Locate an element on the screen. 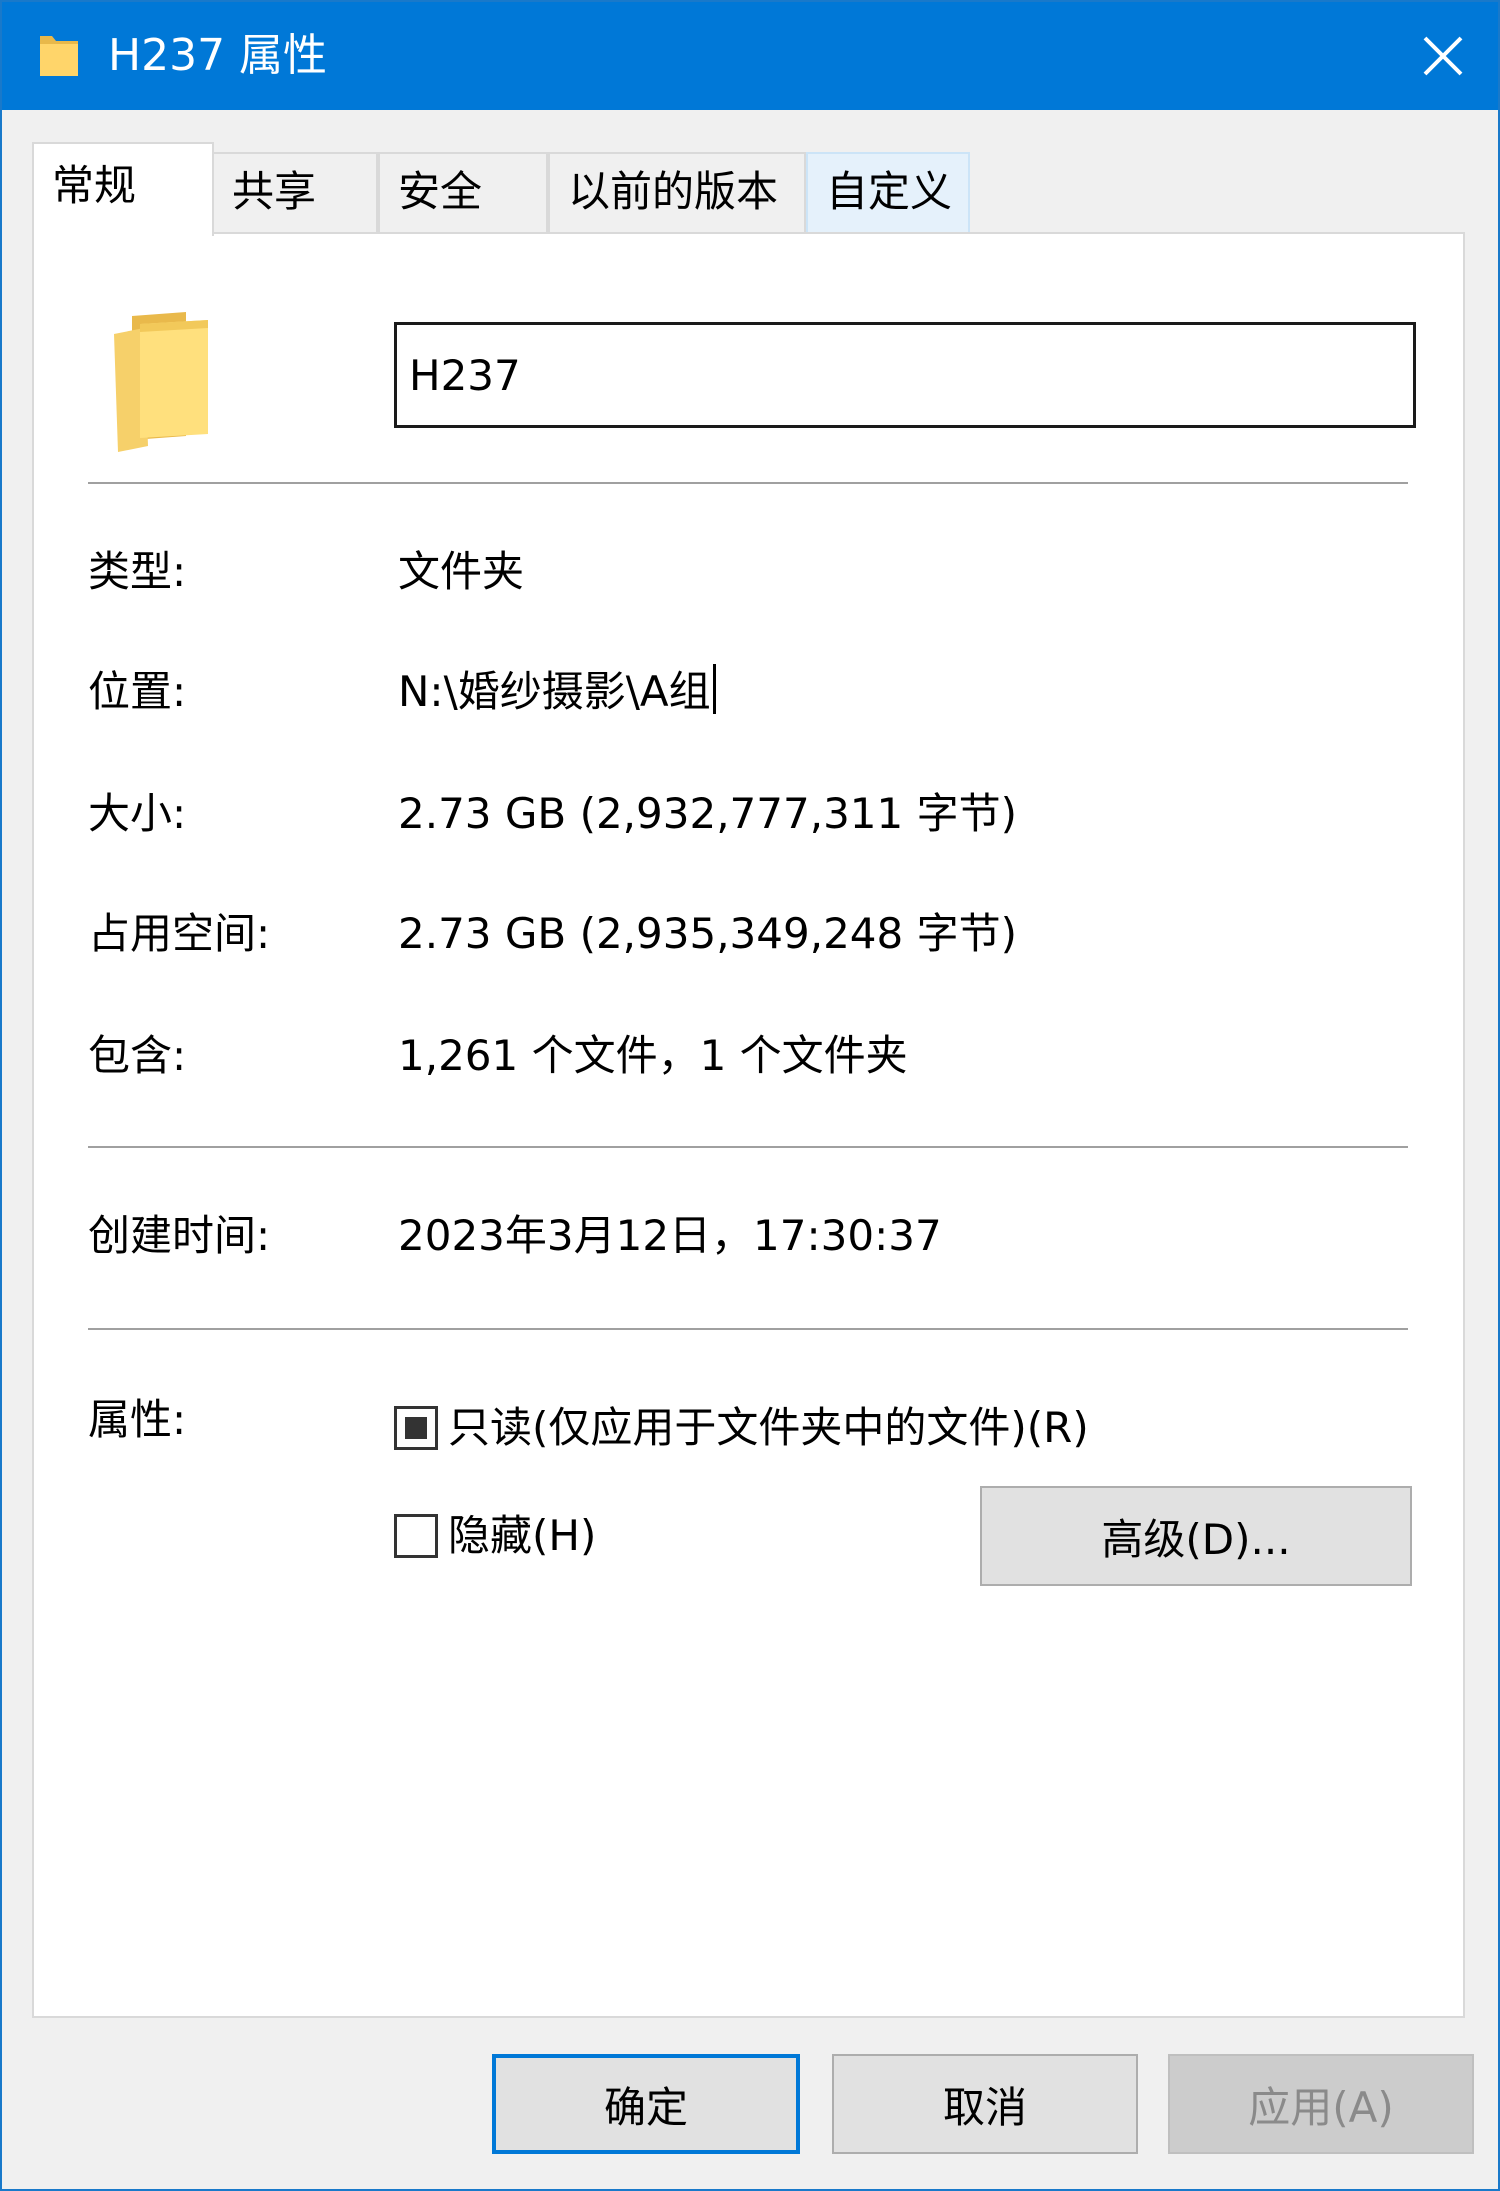 This screenshot has width=1500, height=2191. tab-sharing: 共享 is located at coordinates (295, 192).